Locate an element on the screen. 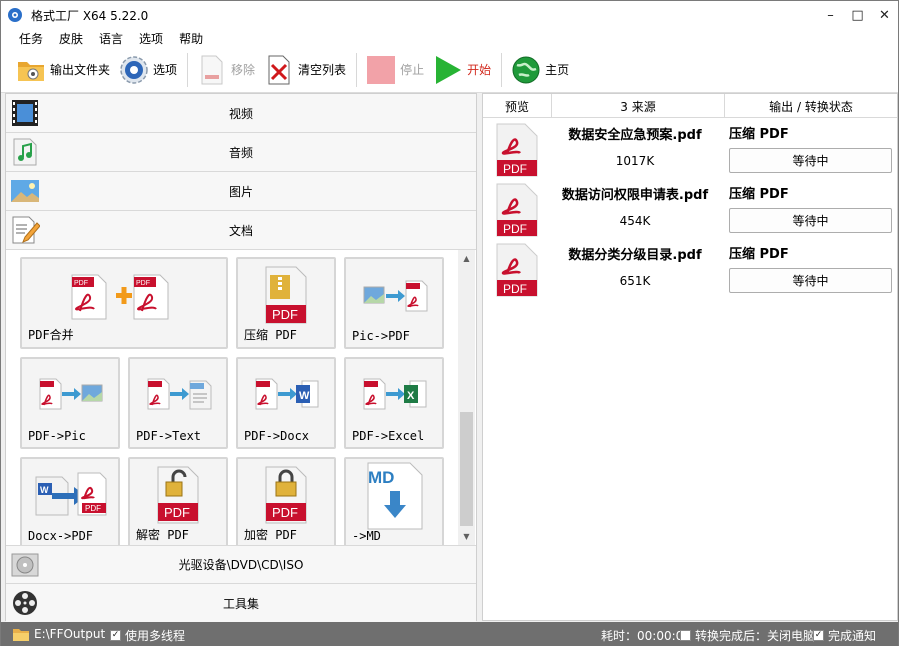 The width and height of the screenshot is (899, 646). notify-option: ✓ 完成通知 is located at coordinates (844, 635).